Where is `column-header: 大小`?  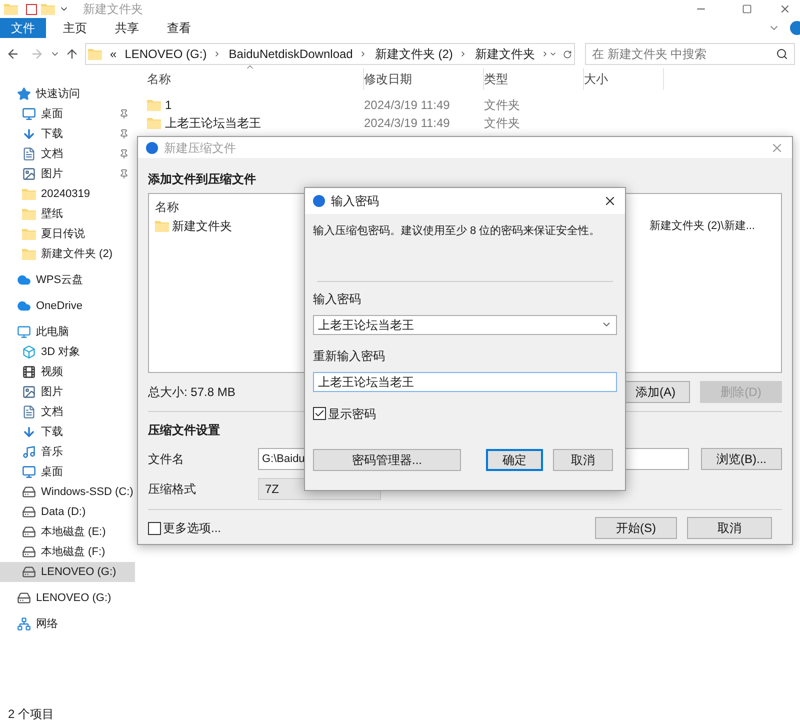
column-header: 大小 is located at coordinates (624, 79).